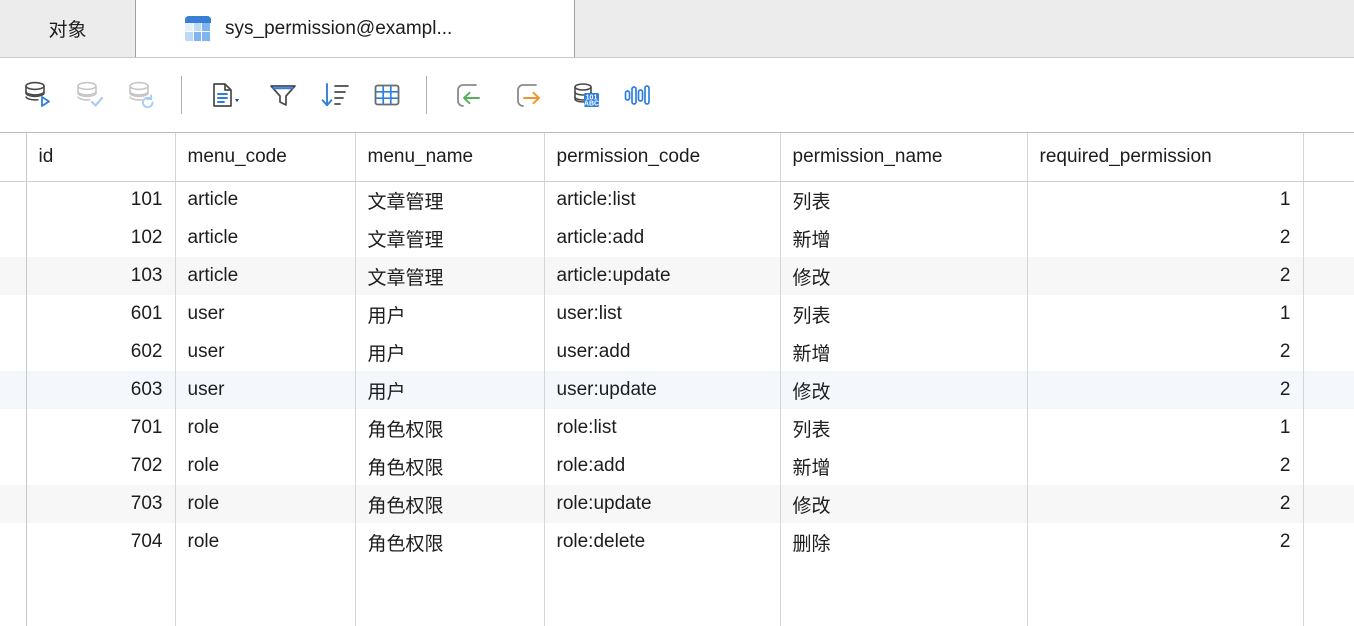 The image size is (1354, 626). I want to click on column-header-id: id, so click(101, 157).